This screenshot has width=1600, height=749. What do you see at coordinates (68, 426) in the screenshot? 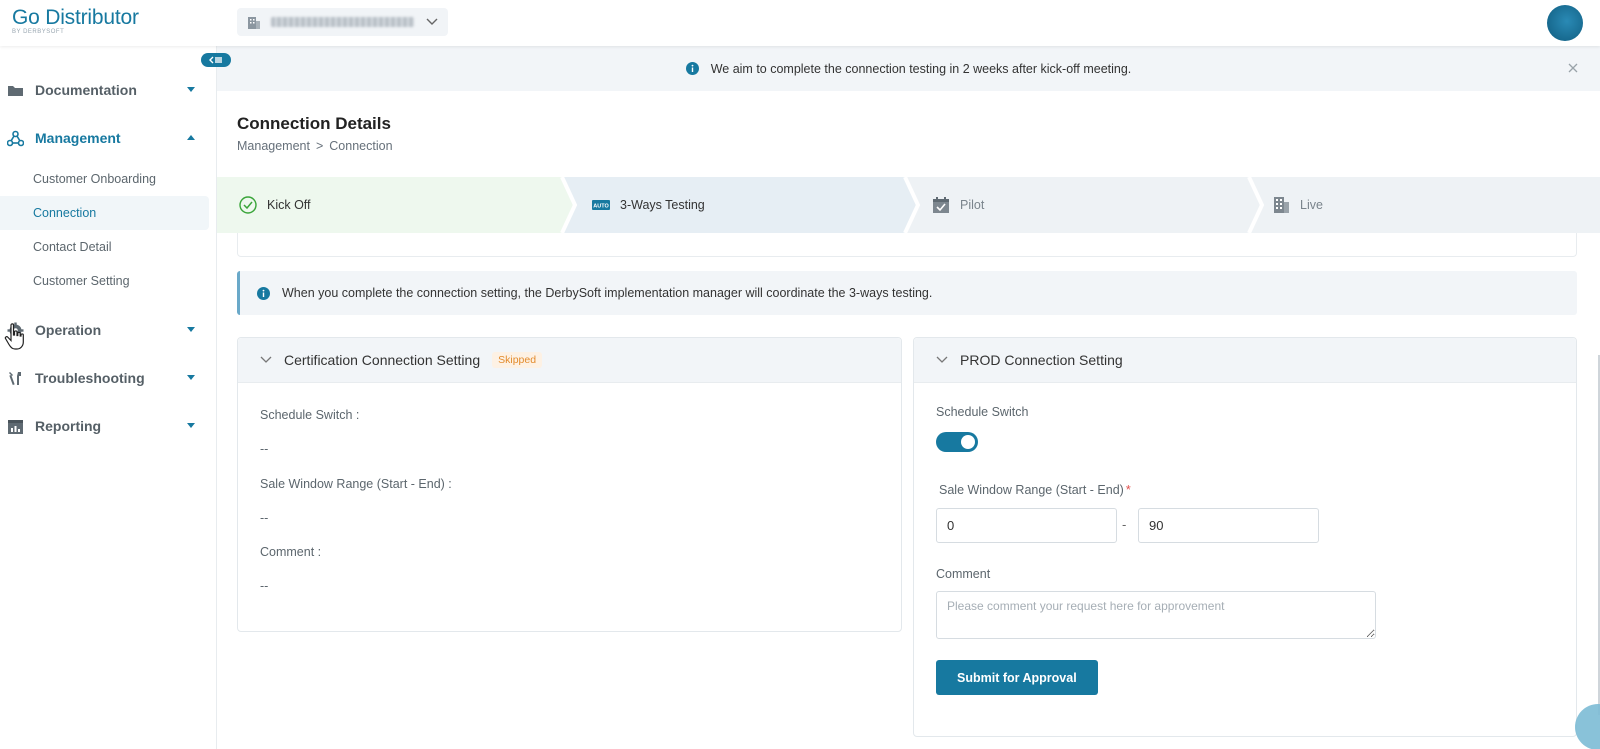
I see `sidebar-group-label: Reporting` at bounding box center [68, 426].